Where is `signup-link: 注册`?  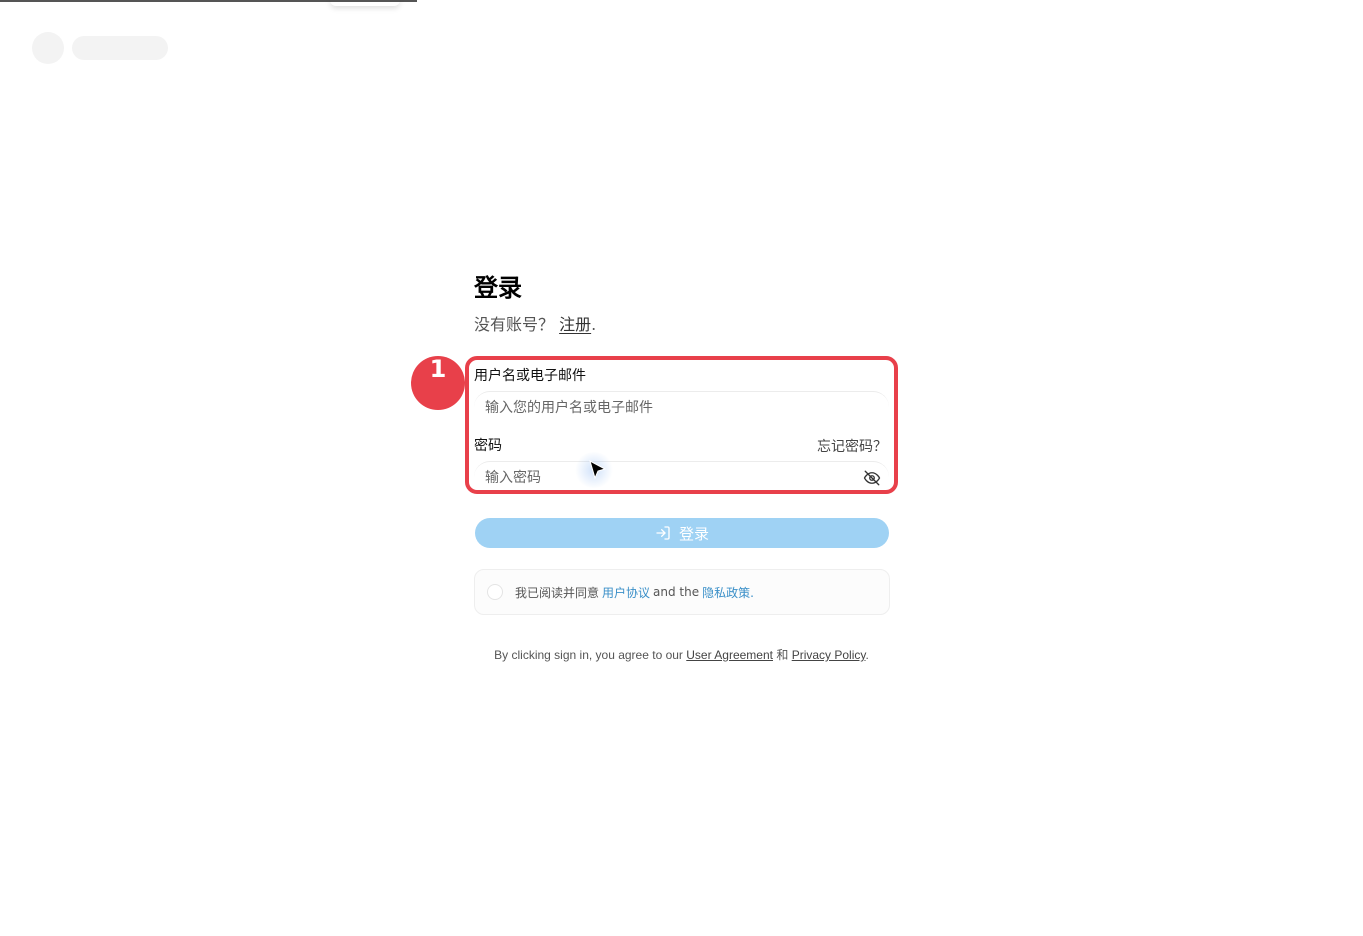
signup-link: 注册 is located at coordinates (575, 324).